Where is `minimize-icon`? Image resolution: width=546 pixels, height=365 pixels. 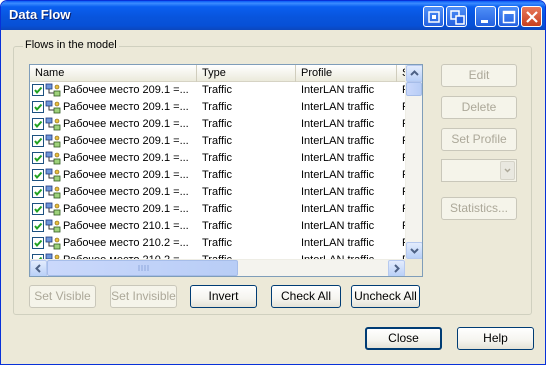
minimize-icon is located at coordinates (485, 16).